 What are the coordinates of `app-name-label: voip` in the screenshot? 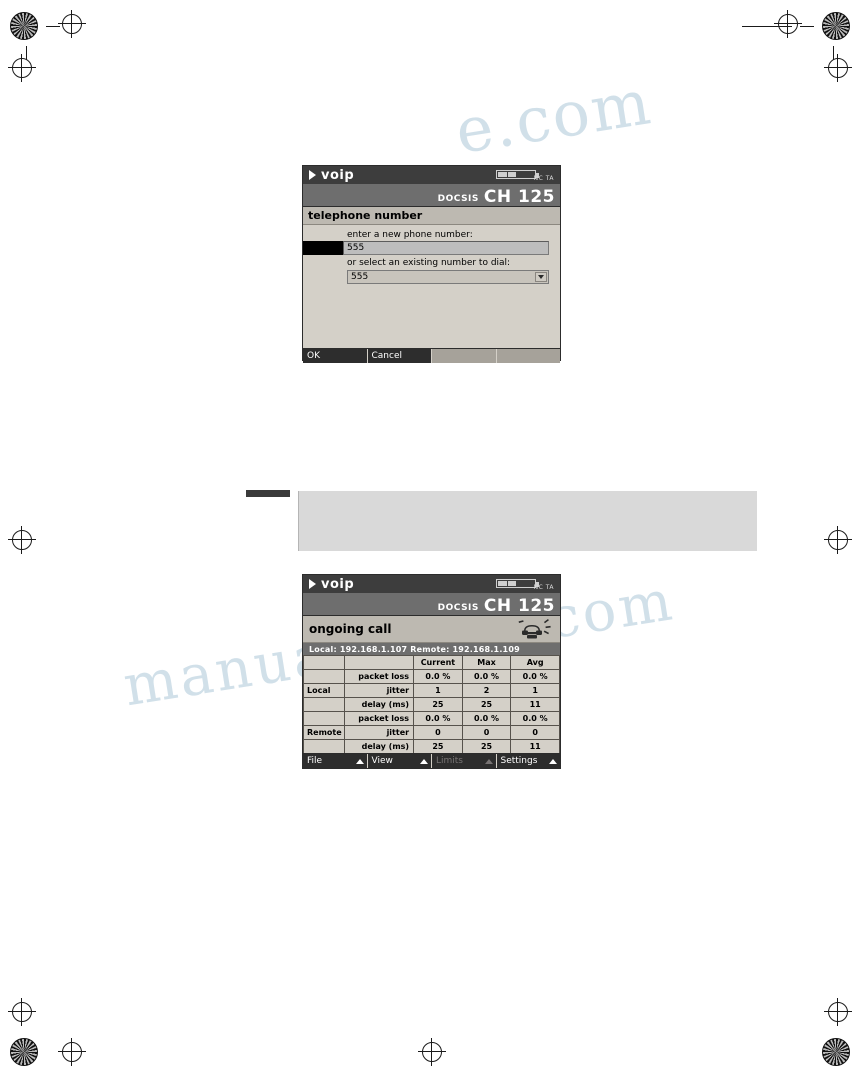 It's located at (338, 584).